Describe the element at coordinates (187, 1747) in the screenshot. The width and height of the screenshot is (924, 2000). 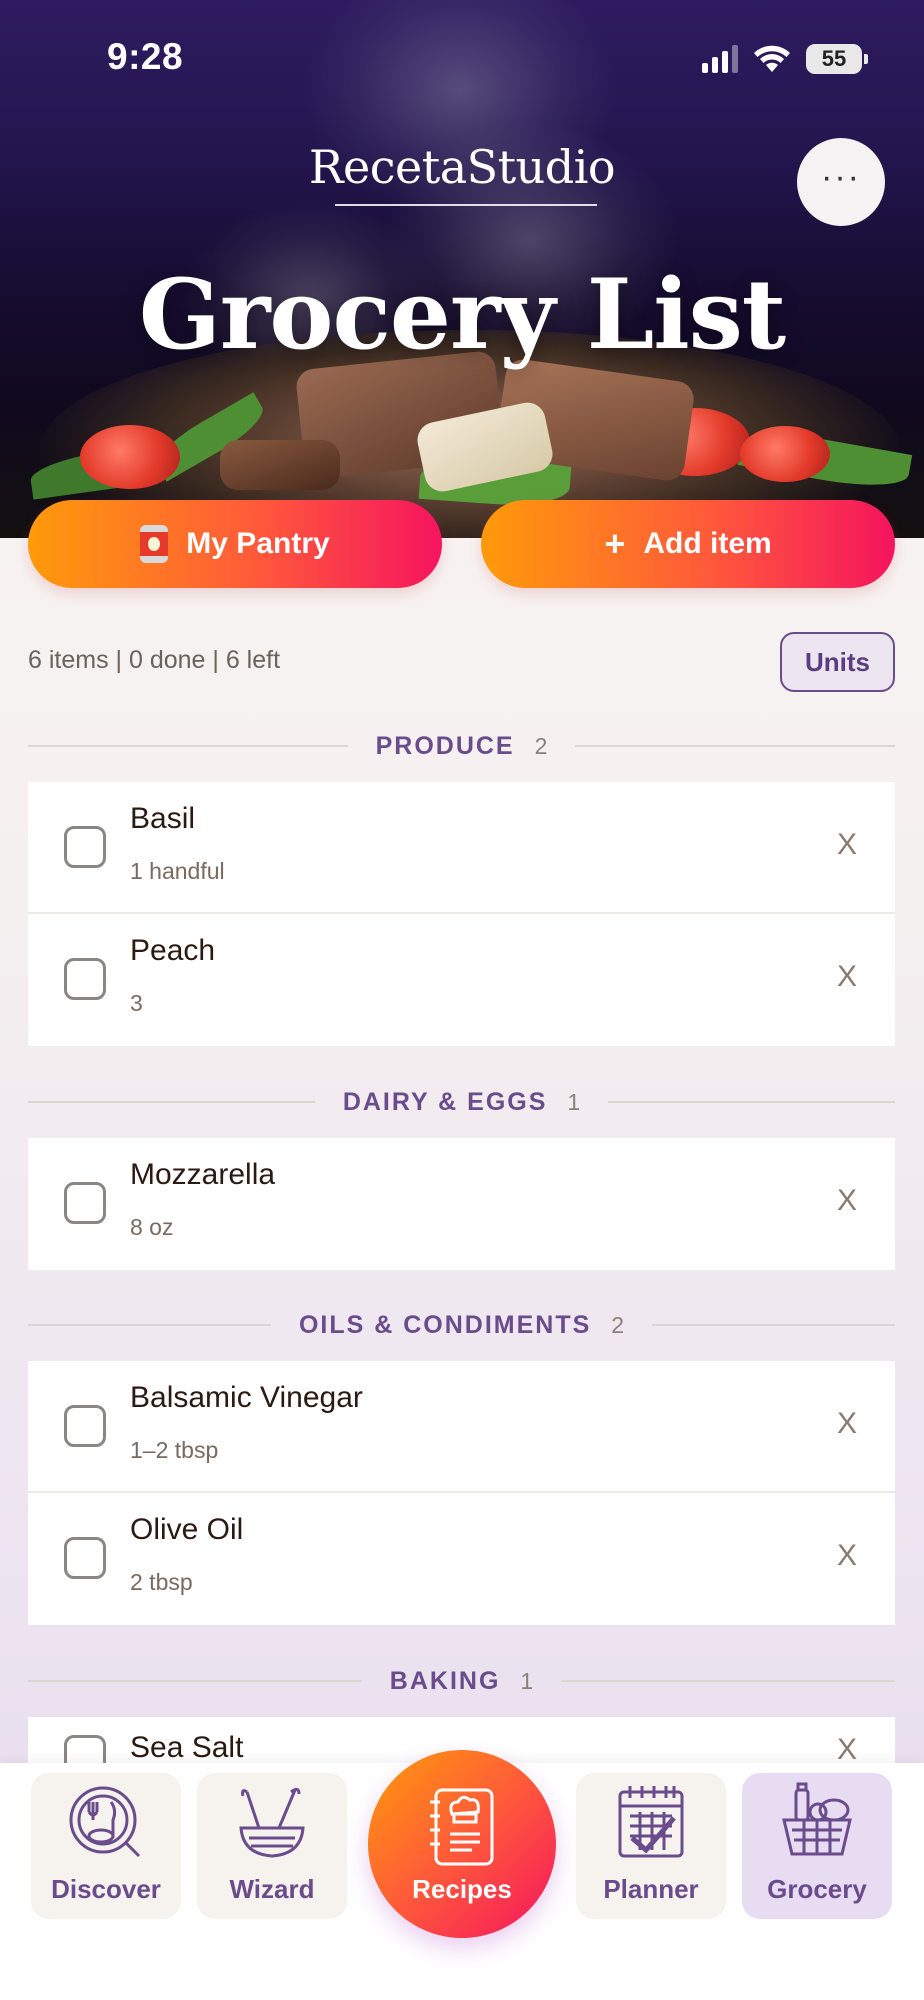
I see `item-name: Sea Salt` at that location.